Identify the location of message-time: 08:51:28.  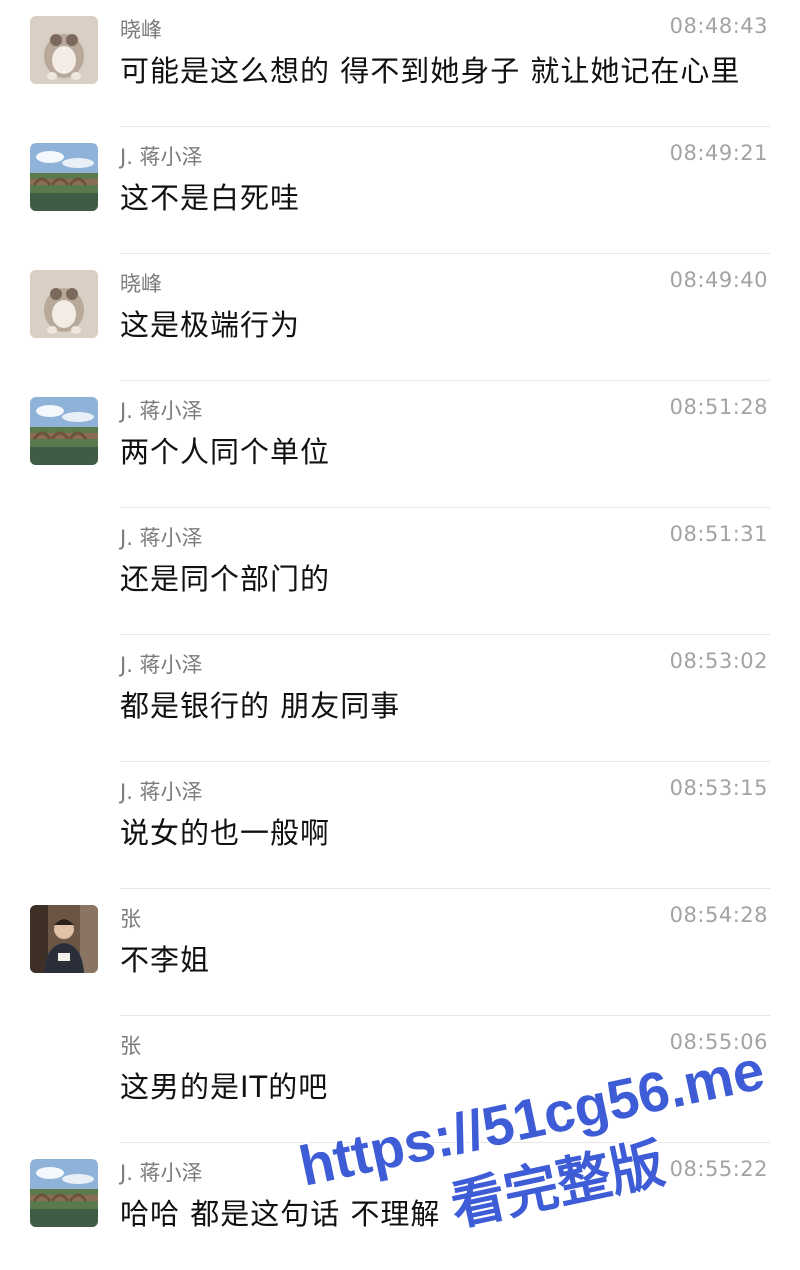
(718, 407).